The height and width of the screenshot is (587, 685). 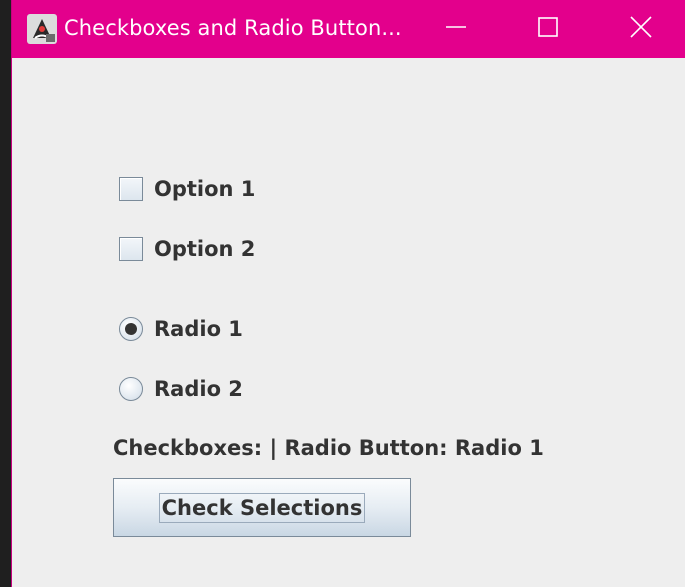 What do you see at coordinates (198, 389) in the screenshot?
I see `radio-label: Radio 2` at bounding box center [198, 389].